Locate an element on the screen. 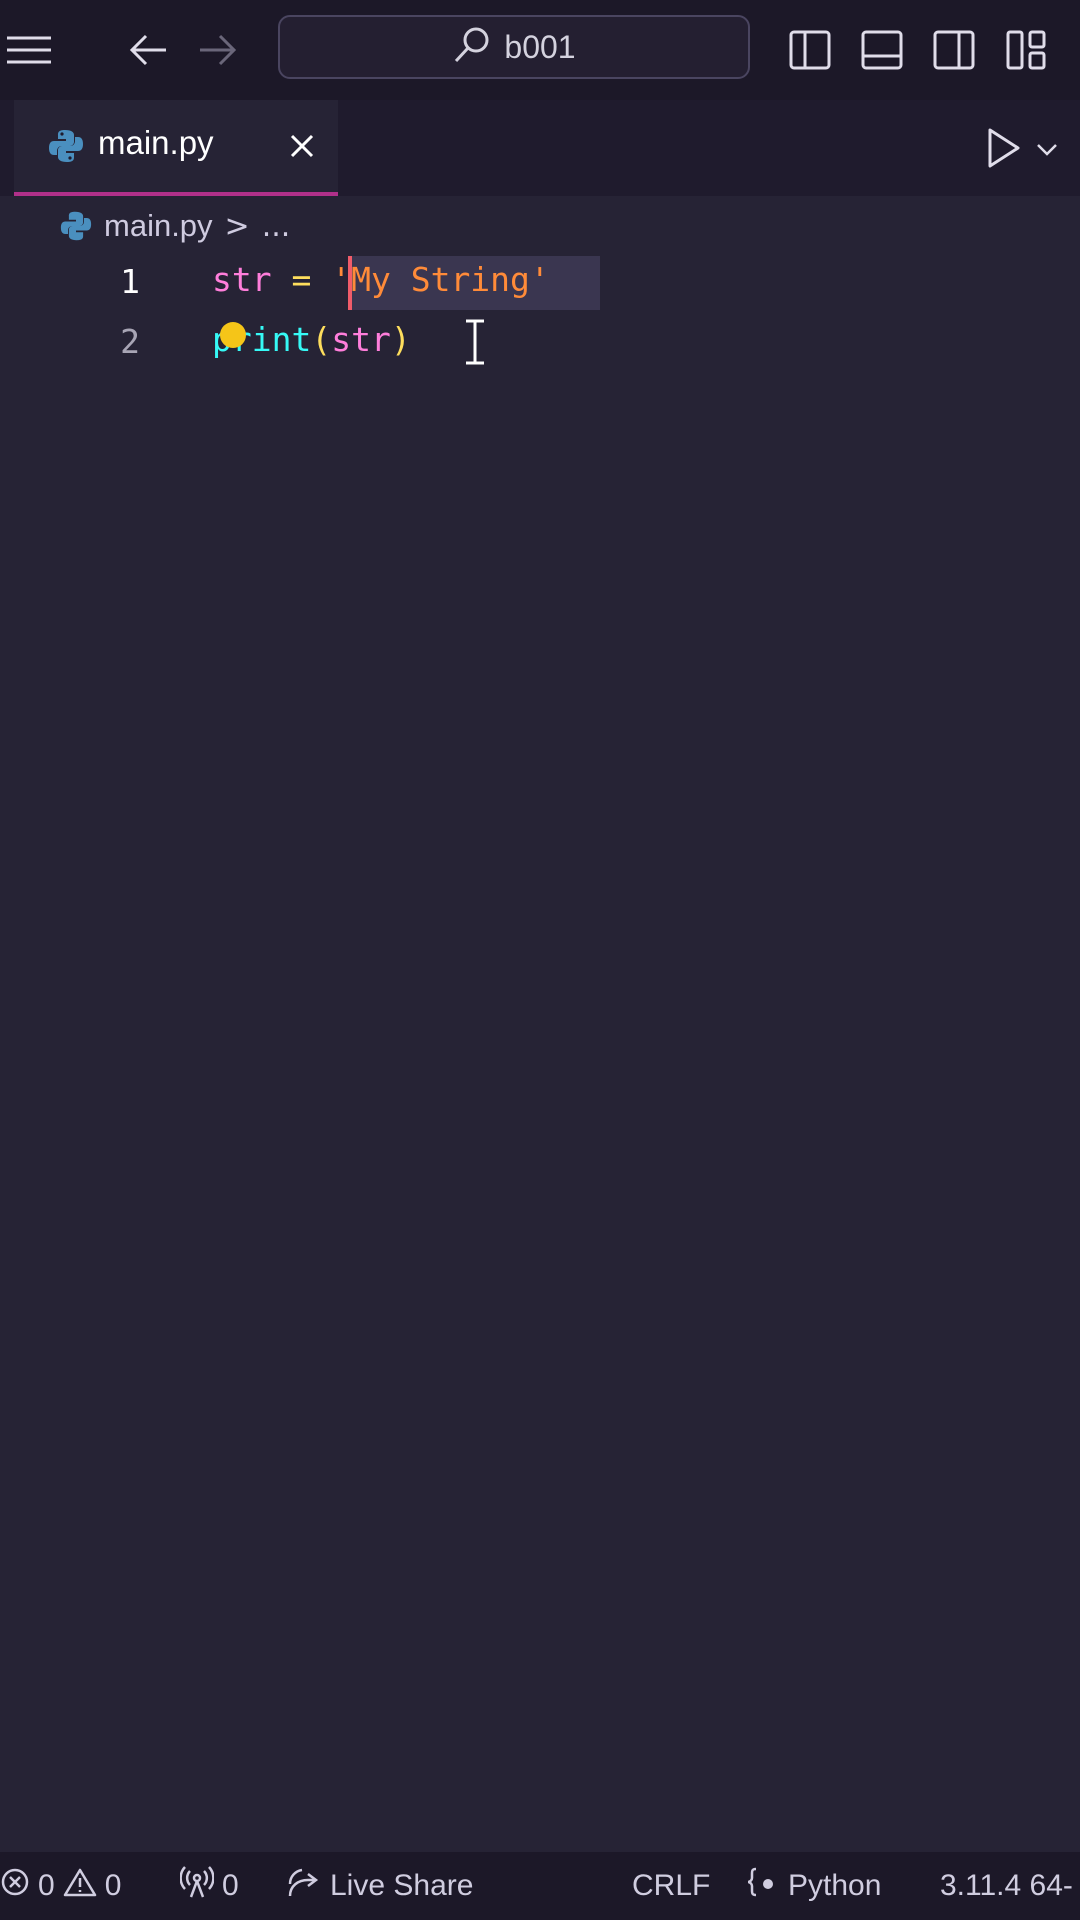 The width and height of the screenshot is (1080, 1920). live-share-button: Live Share is located at coordinates (379, 1886).